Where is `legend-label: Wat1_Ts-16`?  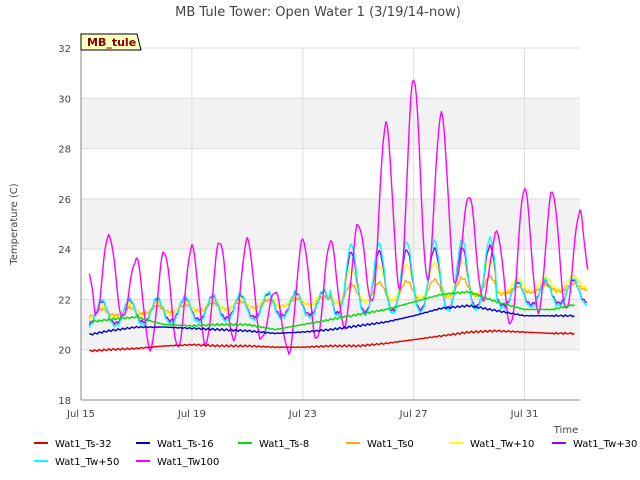 legend-label: Wat1_Ts-16 is located at coordinates (185, 444).